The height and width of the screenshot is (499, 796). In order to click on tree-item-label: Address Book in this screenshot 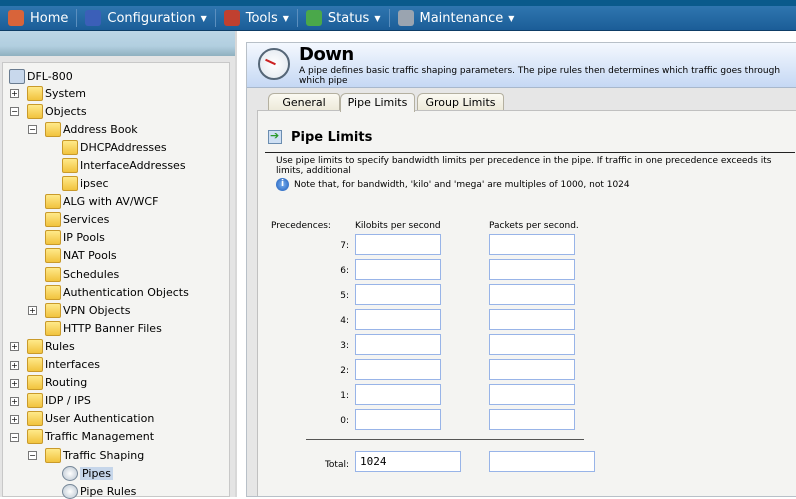, I will do `click(100, 129)`.